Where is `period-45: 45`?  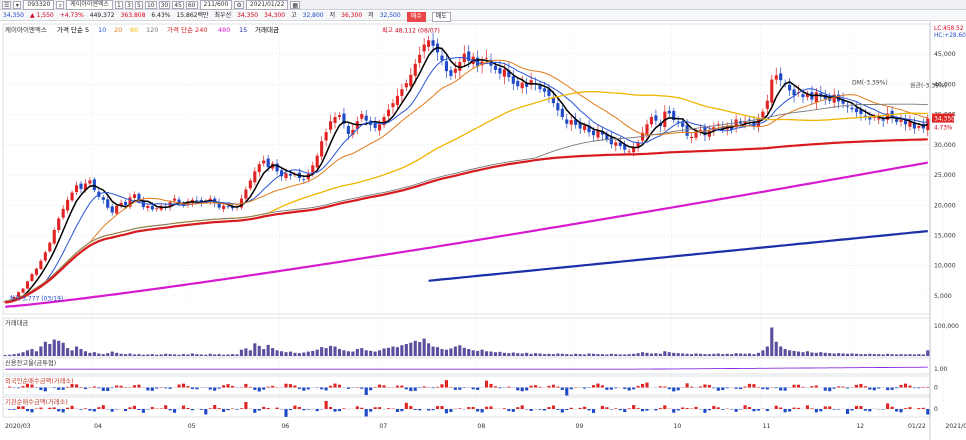
period-45: 45 is located at coordinates (178, 4).